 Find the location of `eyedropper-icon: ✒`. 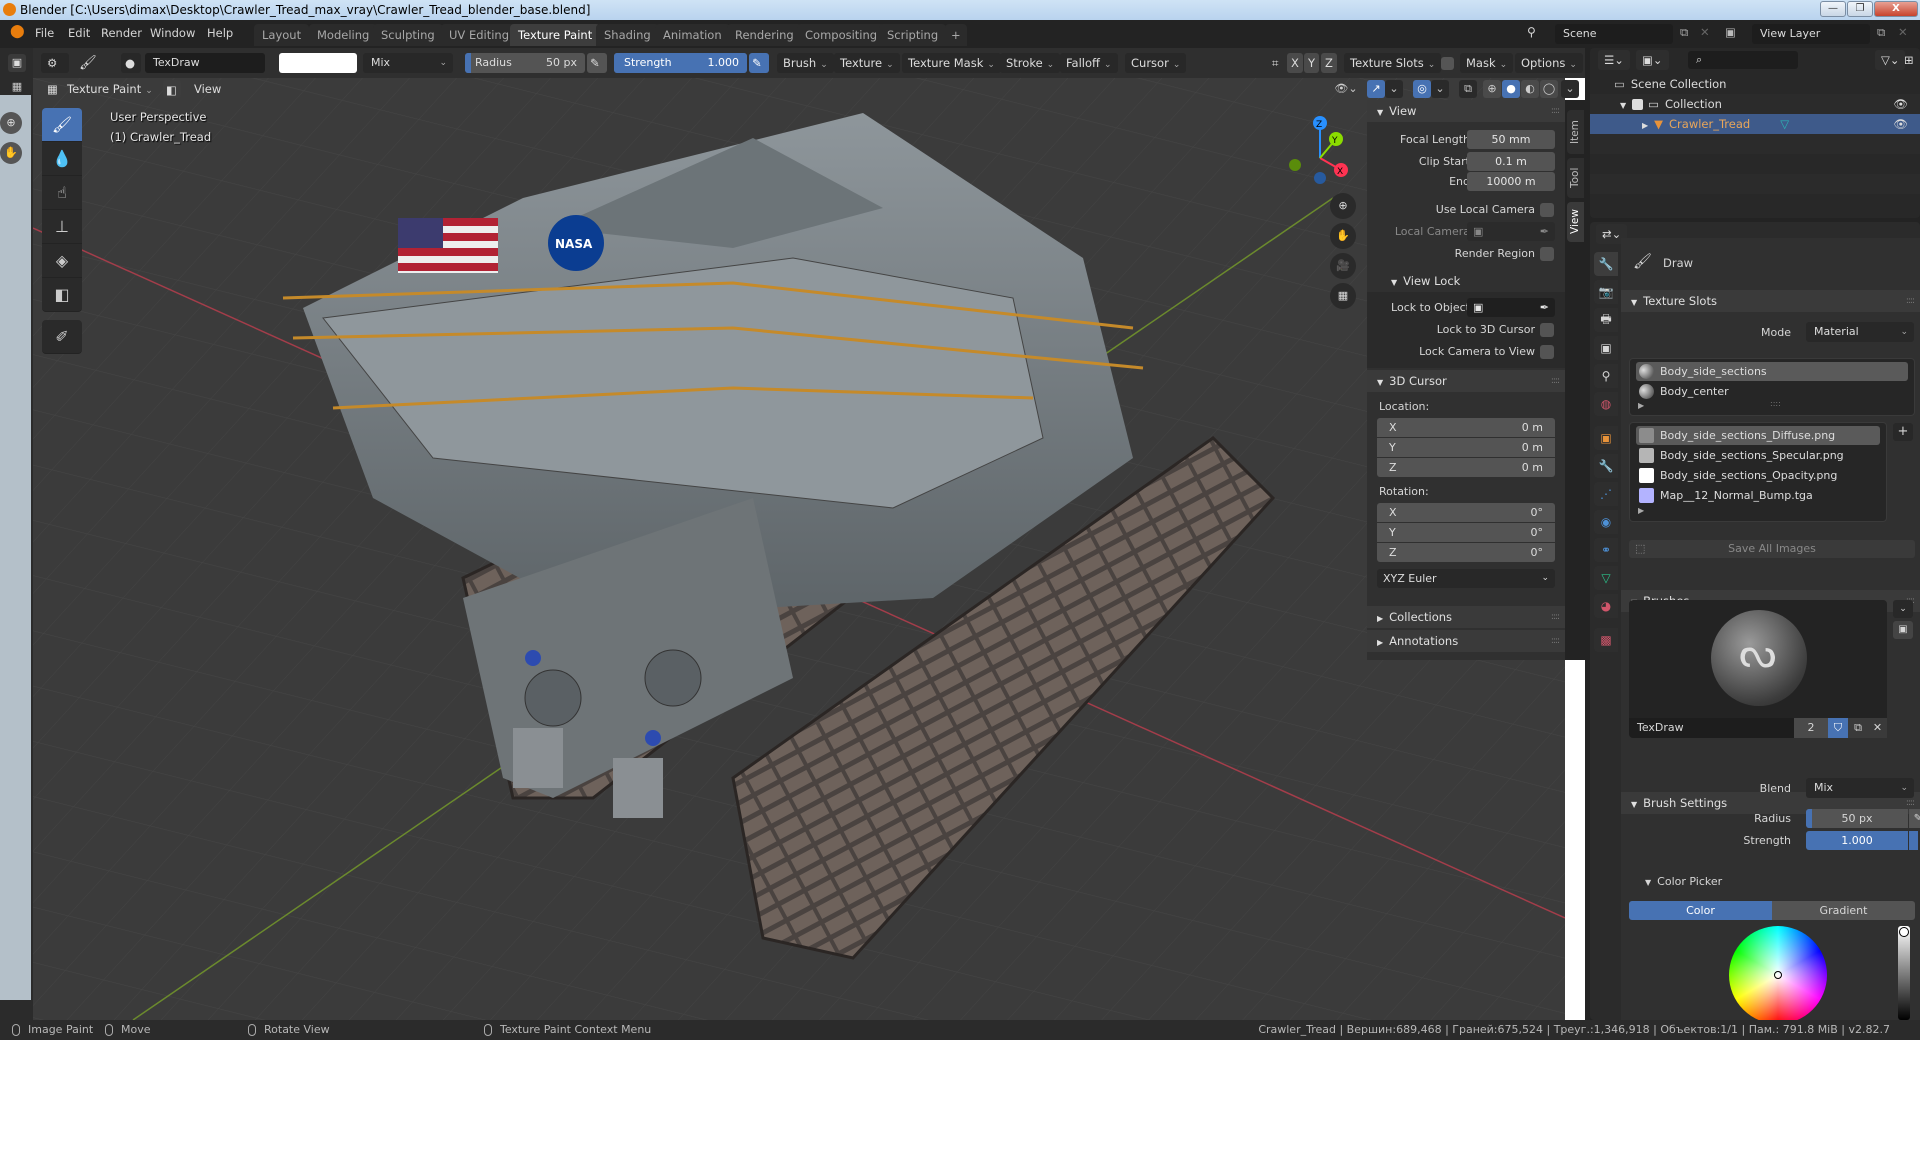

eyedropper-icon: ✒ is located at coordinates (1544, 307).